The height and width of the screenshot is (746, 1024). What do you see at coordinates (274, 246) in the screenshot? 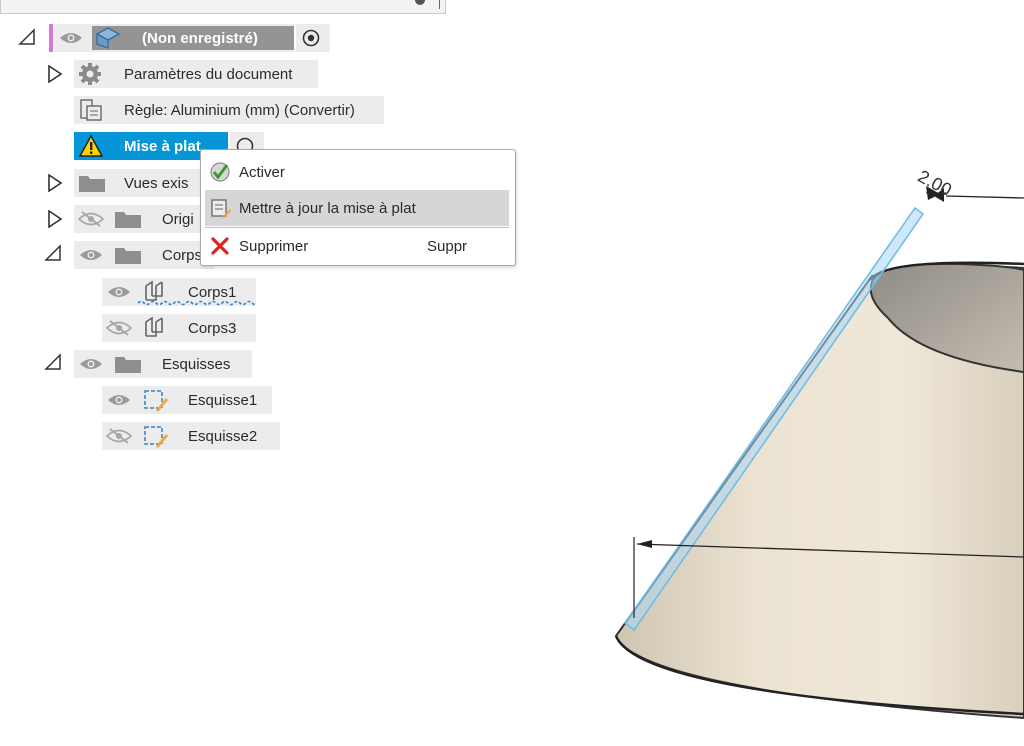
I see `menu-item-delete-label: Supprimer` at bounding box center [274, 246].